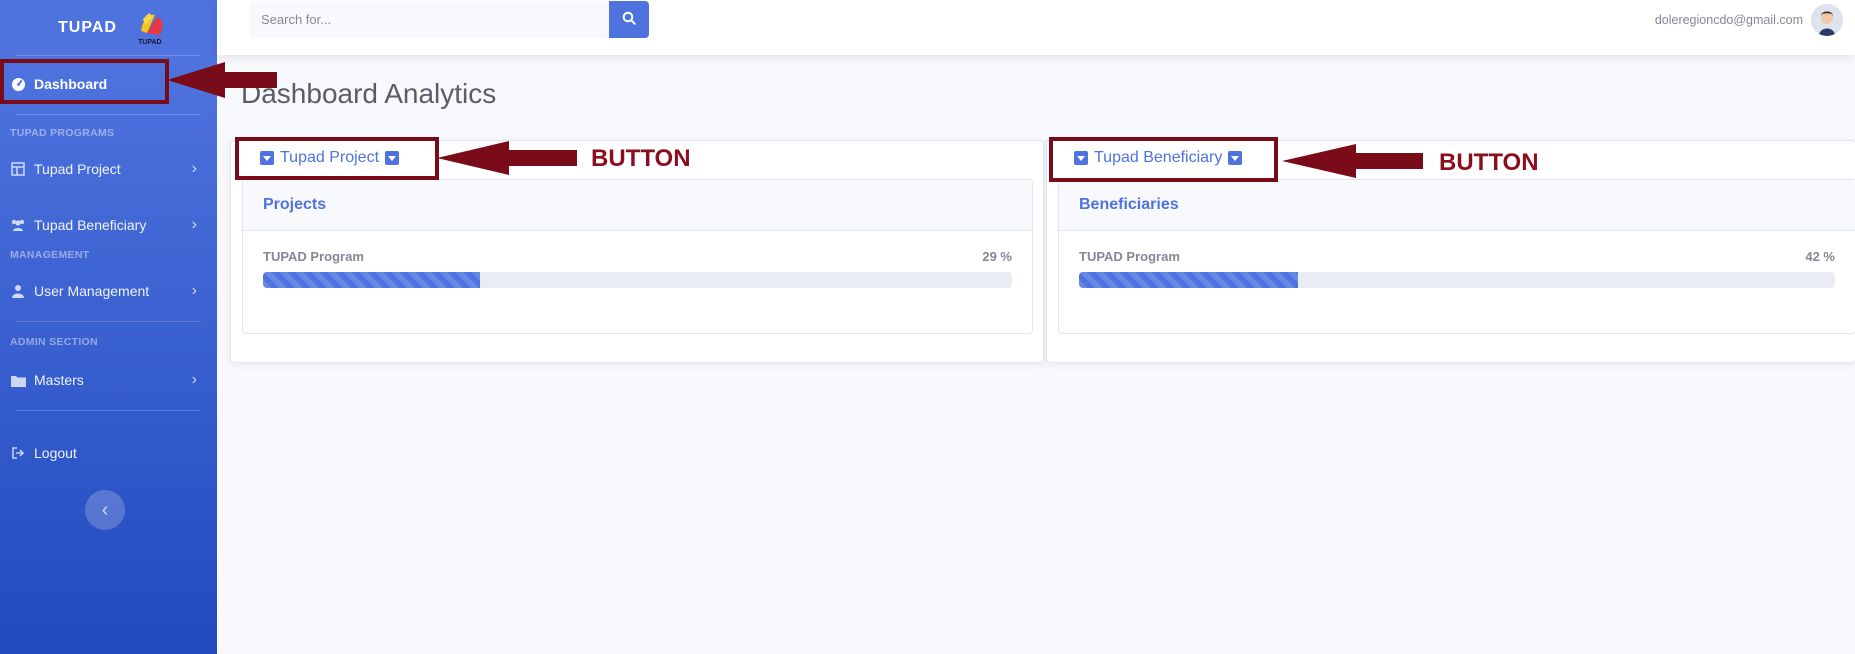  Describe the element at coordinates (87, 27) in the screenshot. I see `brand-text: TUPAD` at that location.